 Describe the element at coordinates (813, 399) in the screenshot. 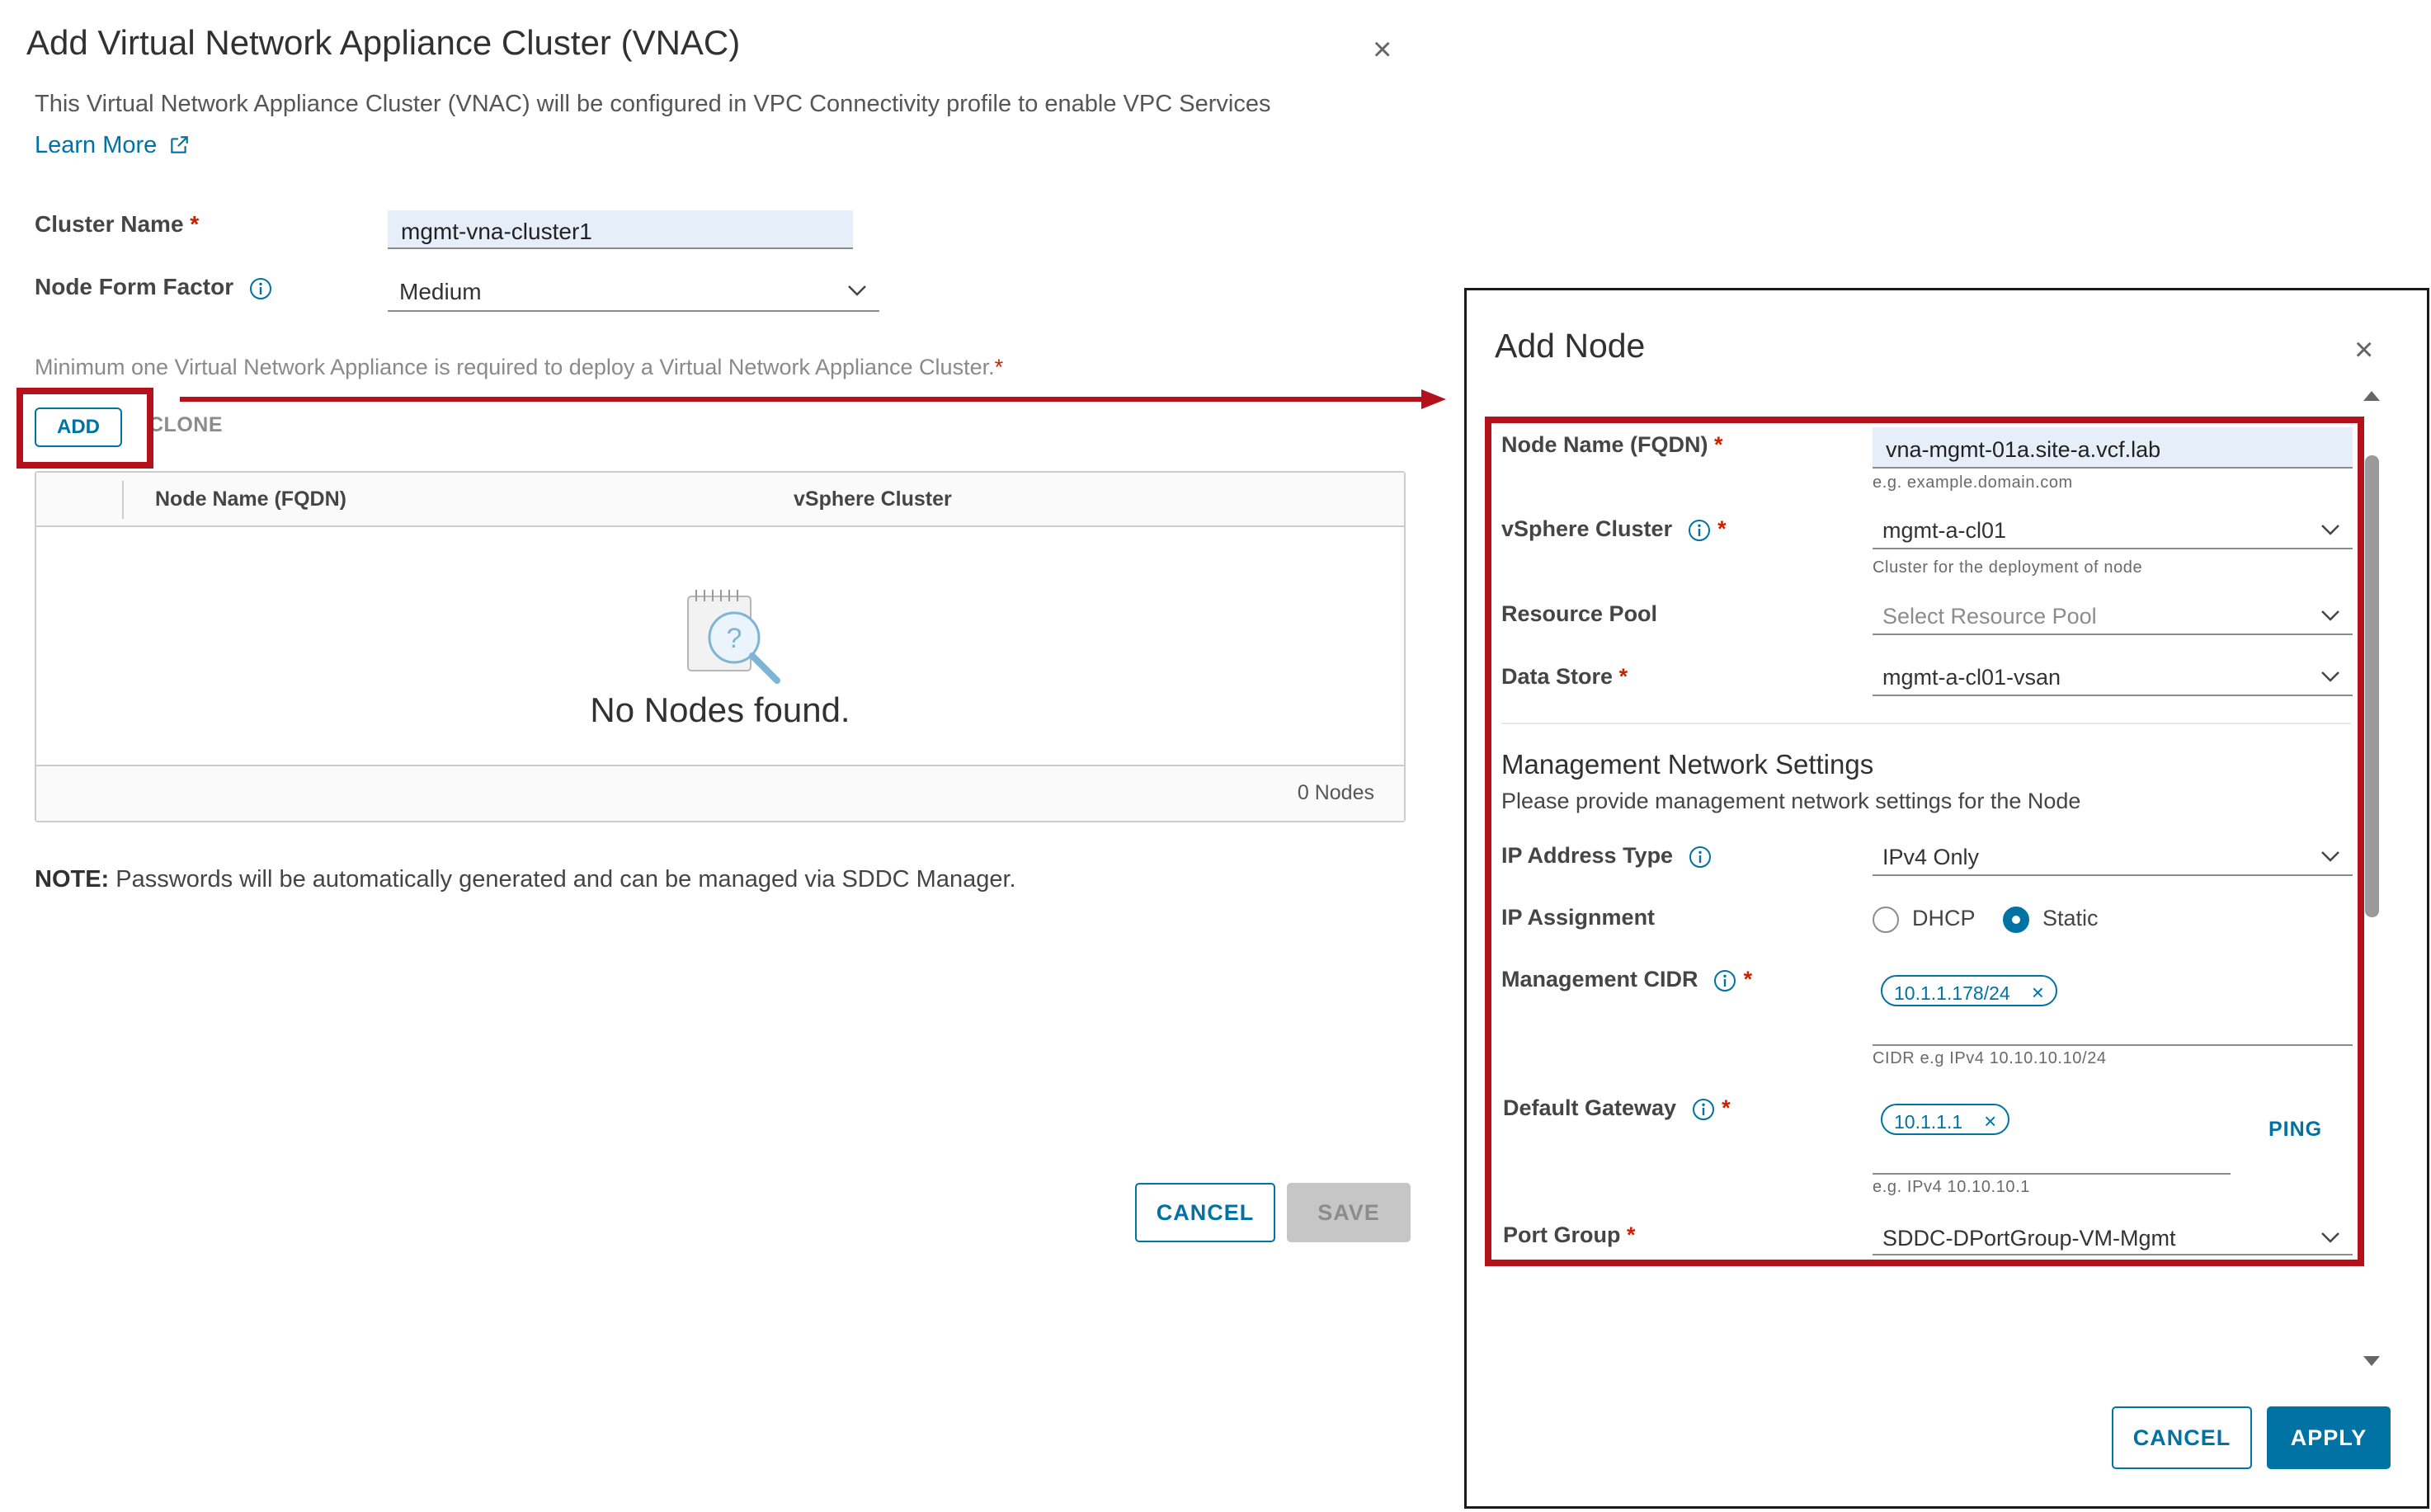

I see `callout-arrow` at that location.